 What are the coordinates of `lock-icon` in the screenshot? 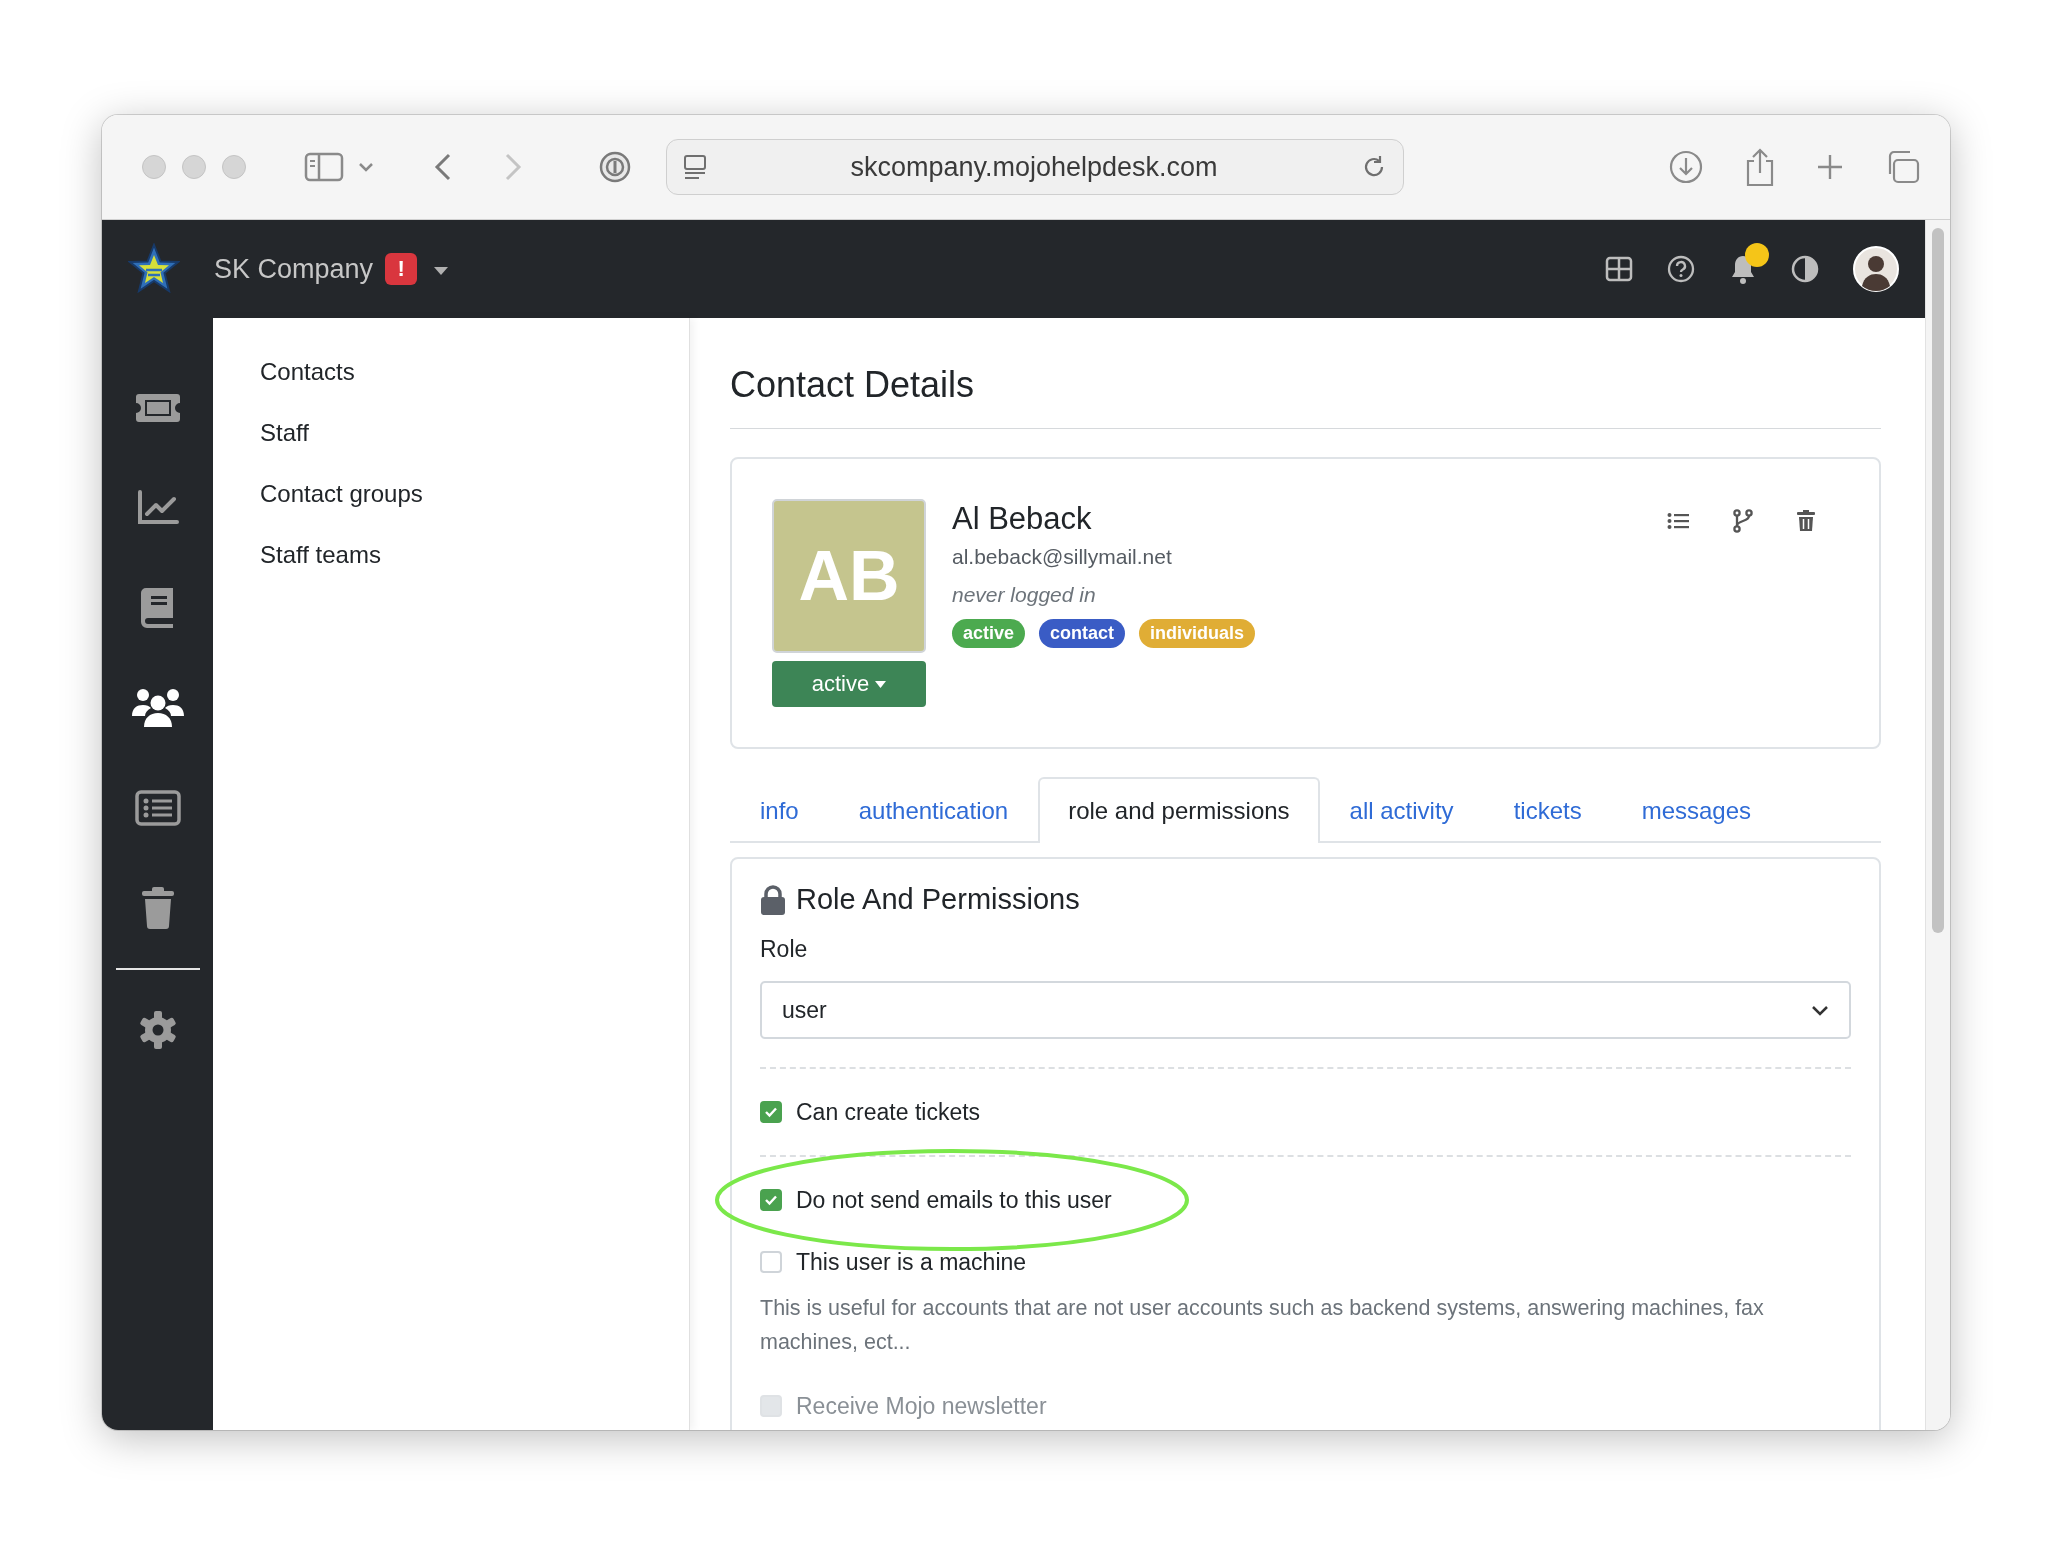 It's located at (773, 899).